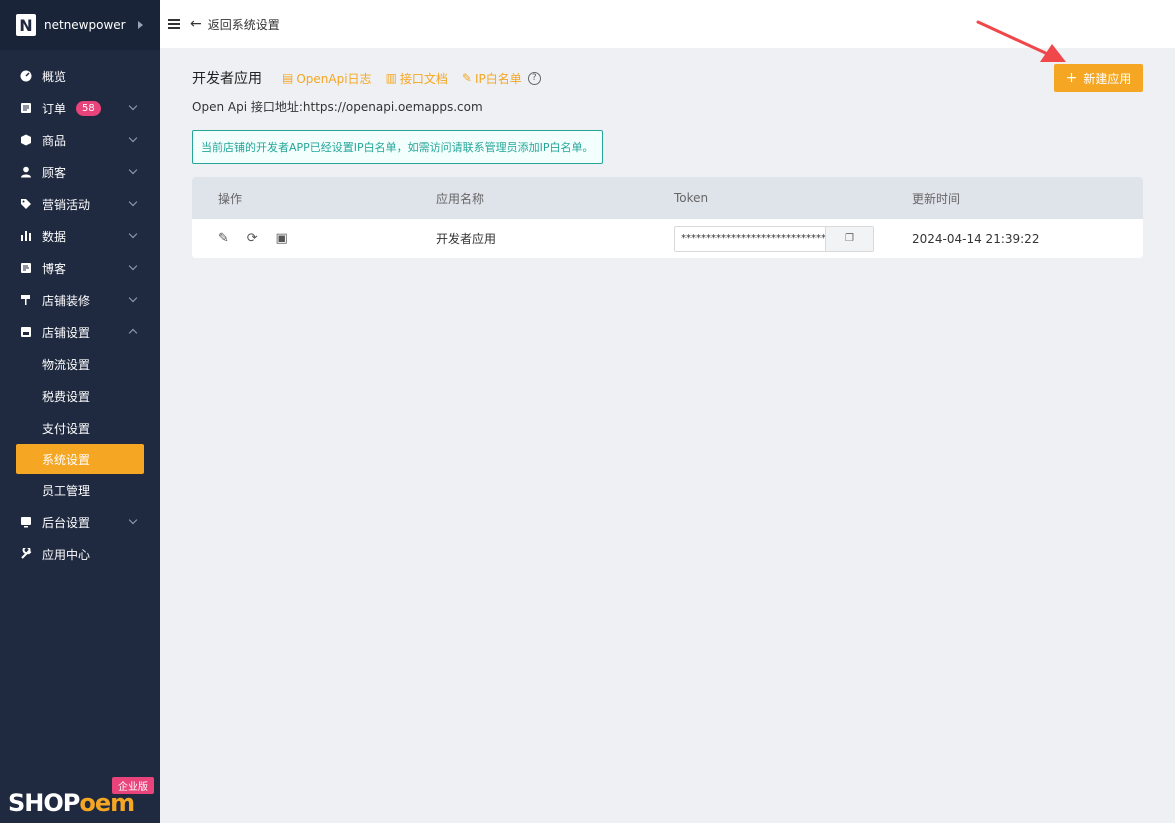 The image size is (1175, 823). Describe the element at coordinates (80, 236) in the screenshot. I see `menu-item-data: 数据` at that location.